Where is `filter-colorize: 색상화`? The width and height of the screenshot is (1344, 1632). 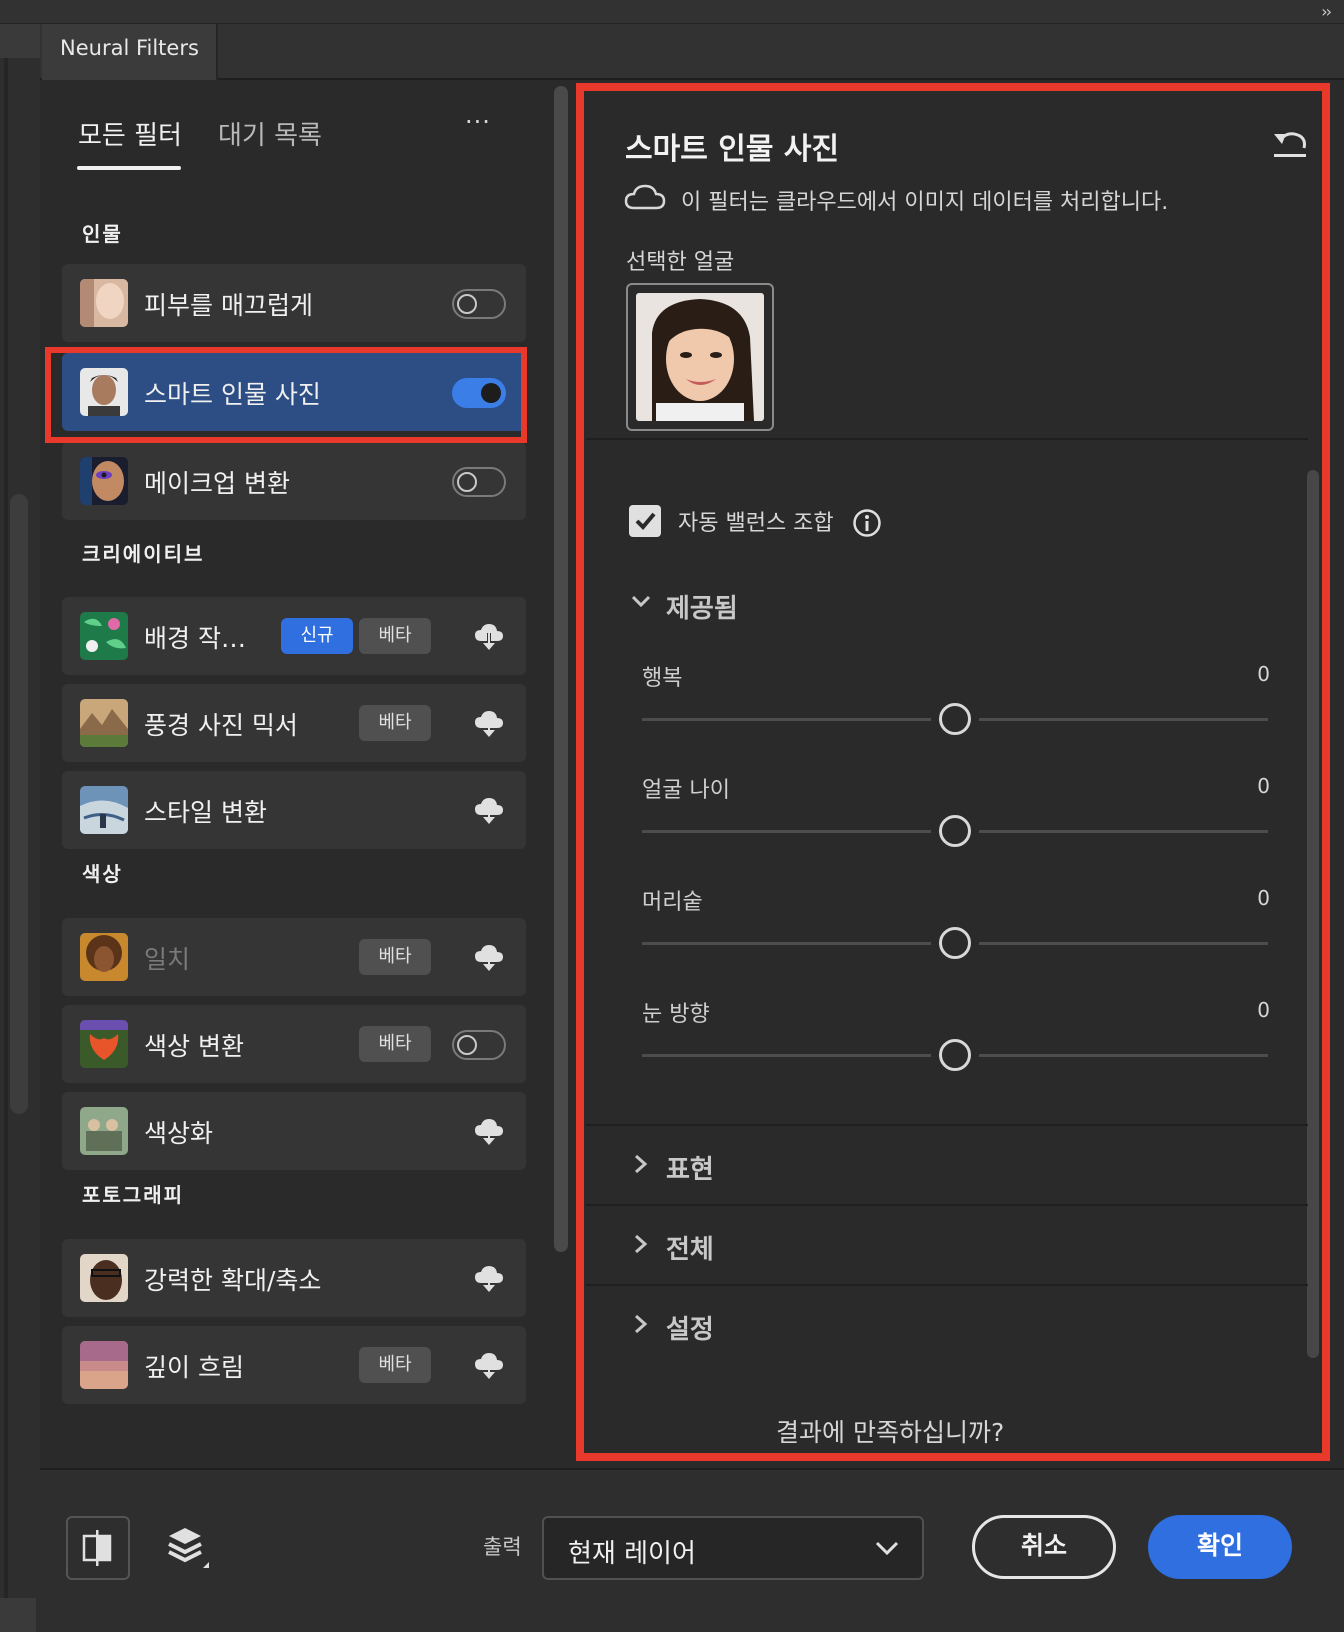 filter-colorize: 색상화 is located at coordinates (294, 1131).